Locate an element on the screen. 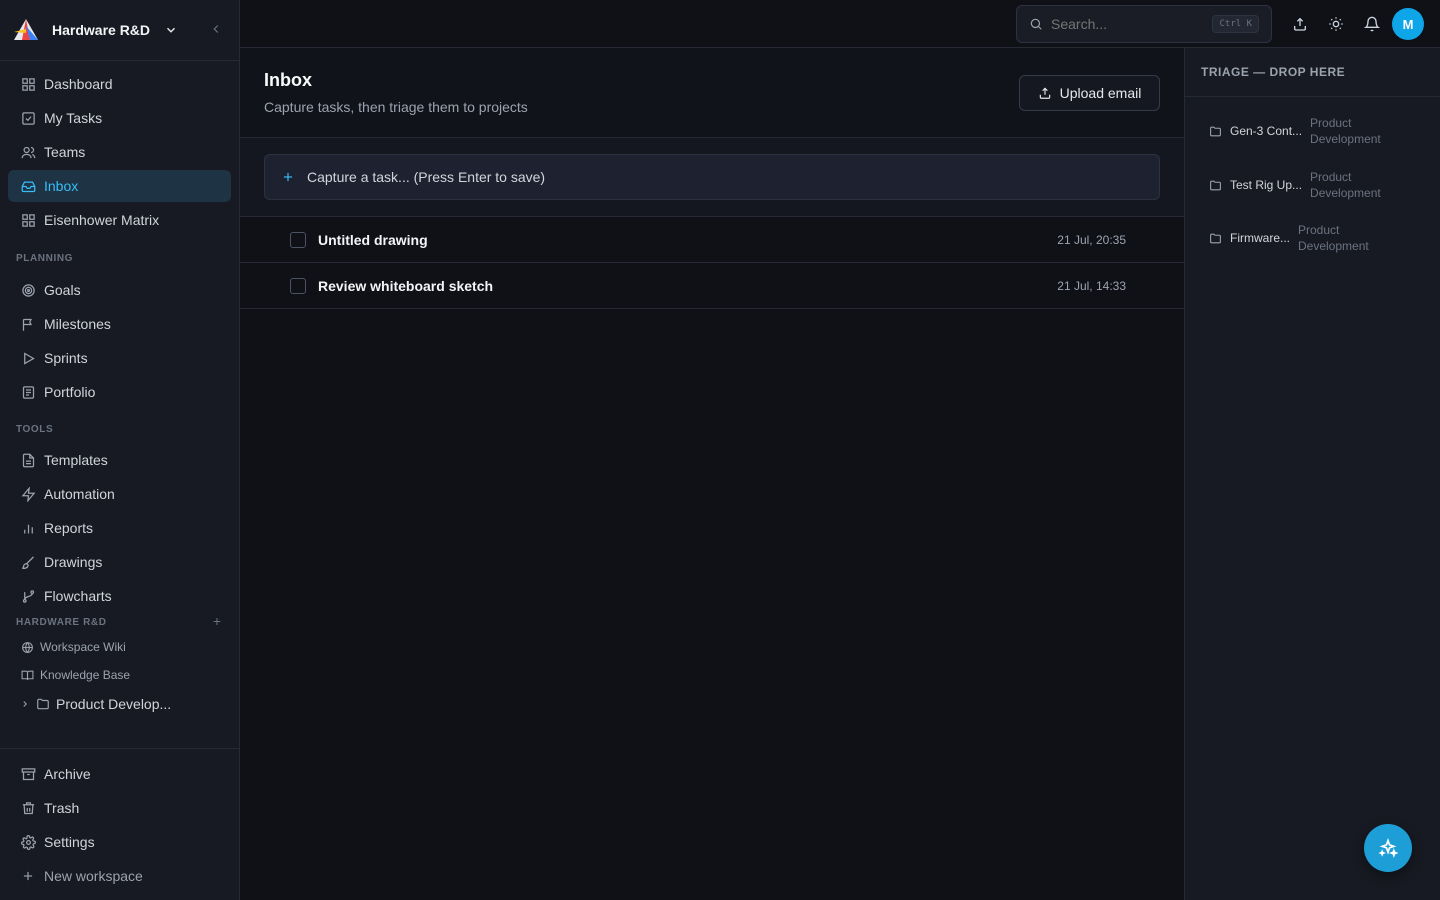  sidebar-item-flowcharts: Flowcharts is located at coordinates (119, 596).